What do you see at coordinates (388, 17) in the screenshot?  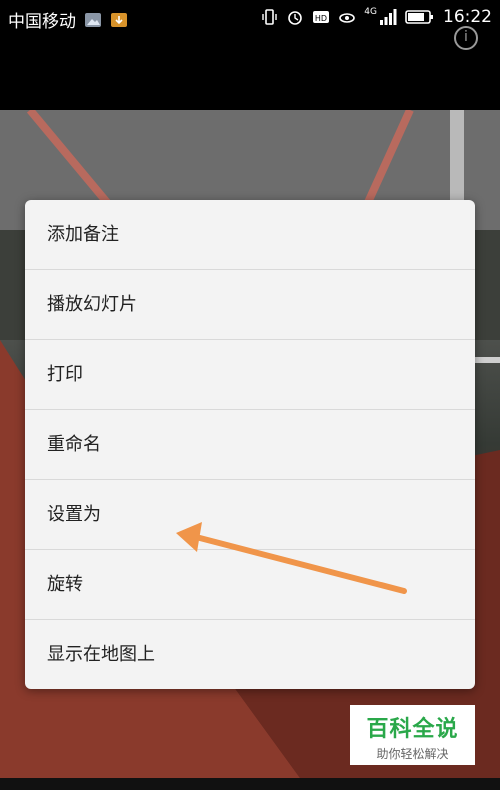 I see `signal-icon` at bounding box center [388, 17].